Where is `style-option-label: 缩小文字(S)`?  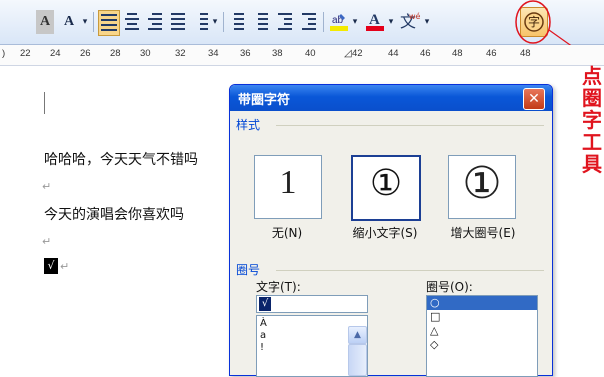 style-option-label: 缩小文字(S) is located at coordinates (385, 232).